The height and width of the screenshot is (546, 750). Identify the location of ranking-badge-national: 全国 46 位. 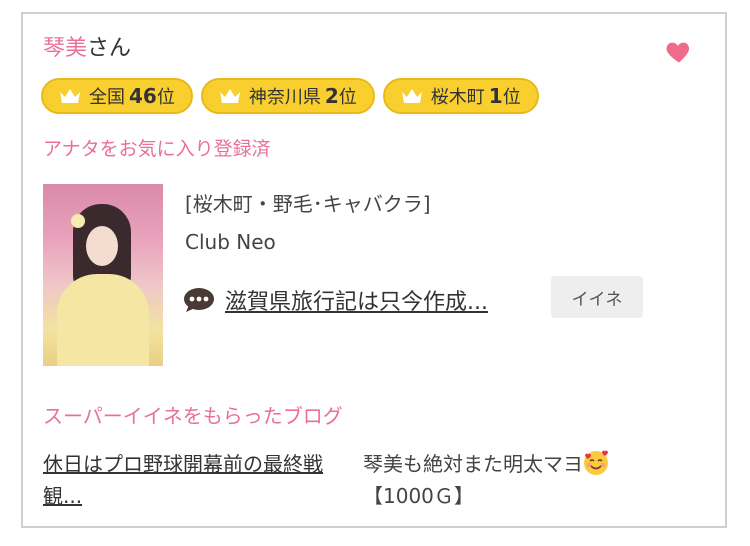
(117, 96).